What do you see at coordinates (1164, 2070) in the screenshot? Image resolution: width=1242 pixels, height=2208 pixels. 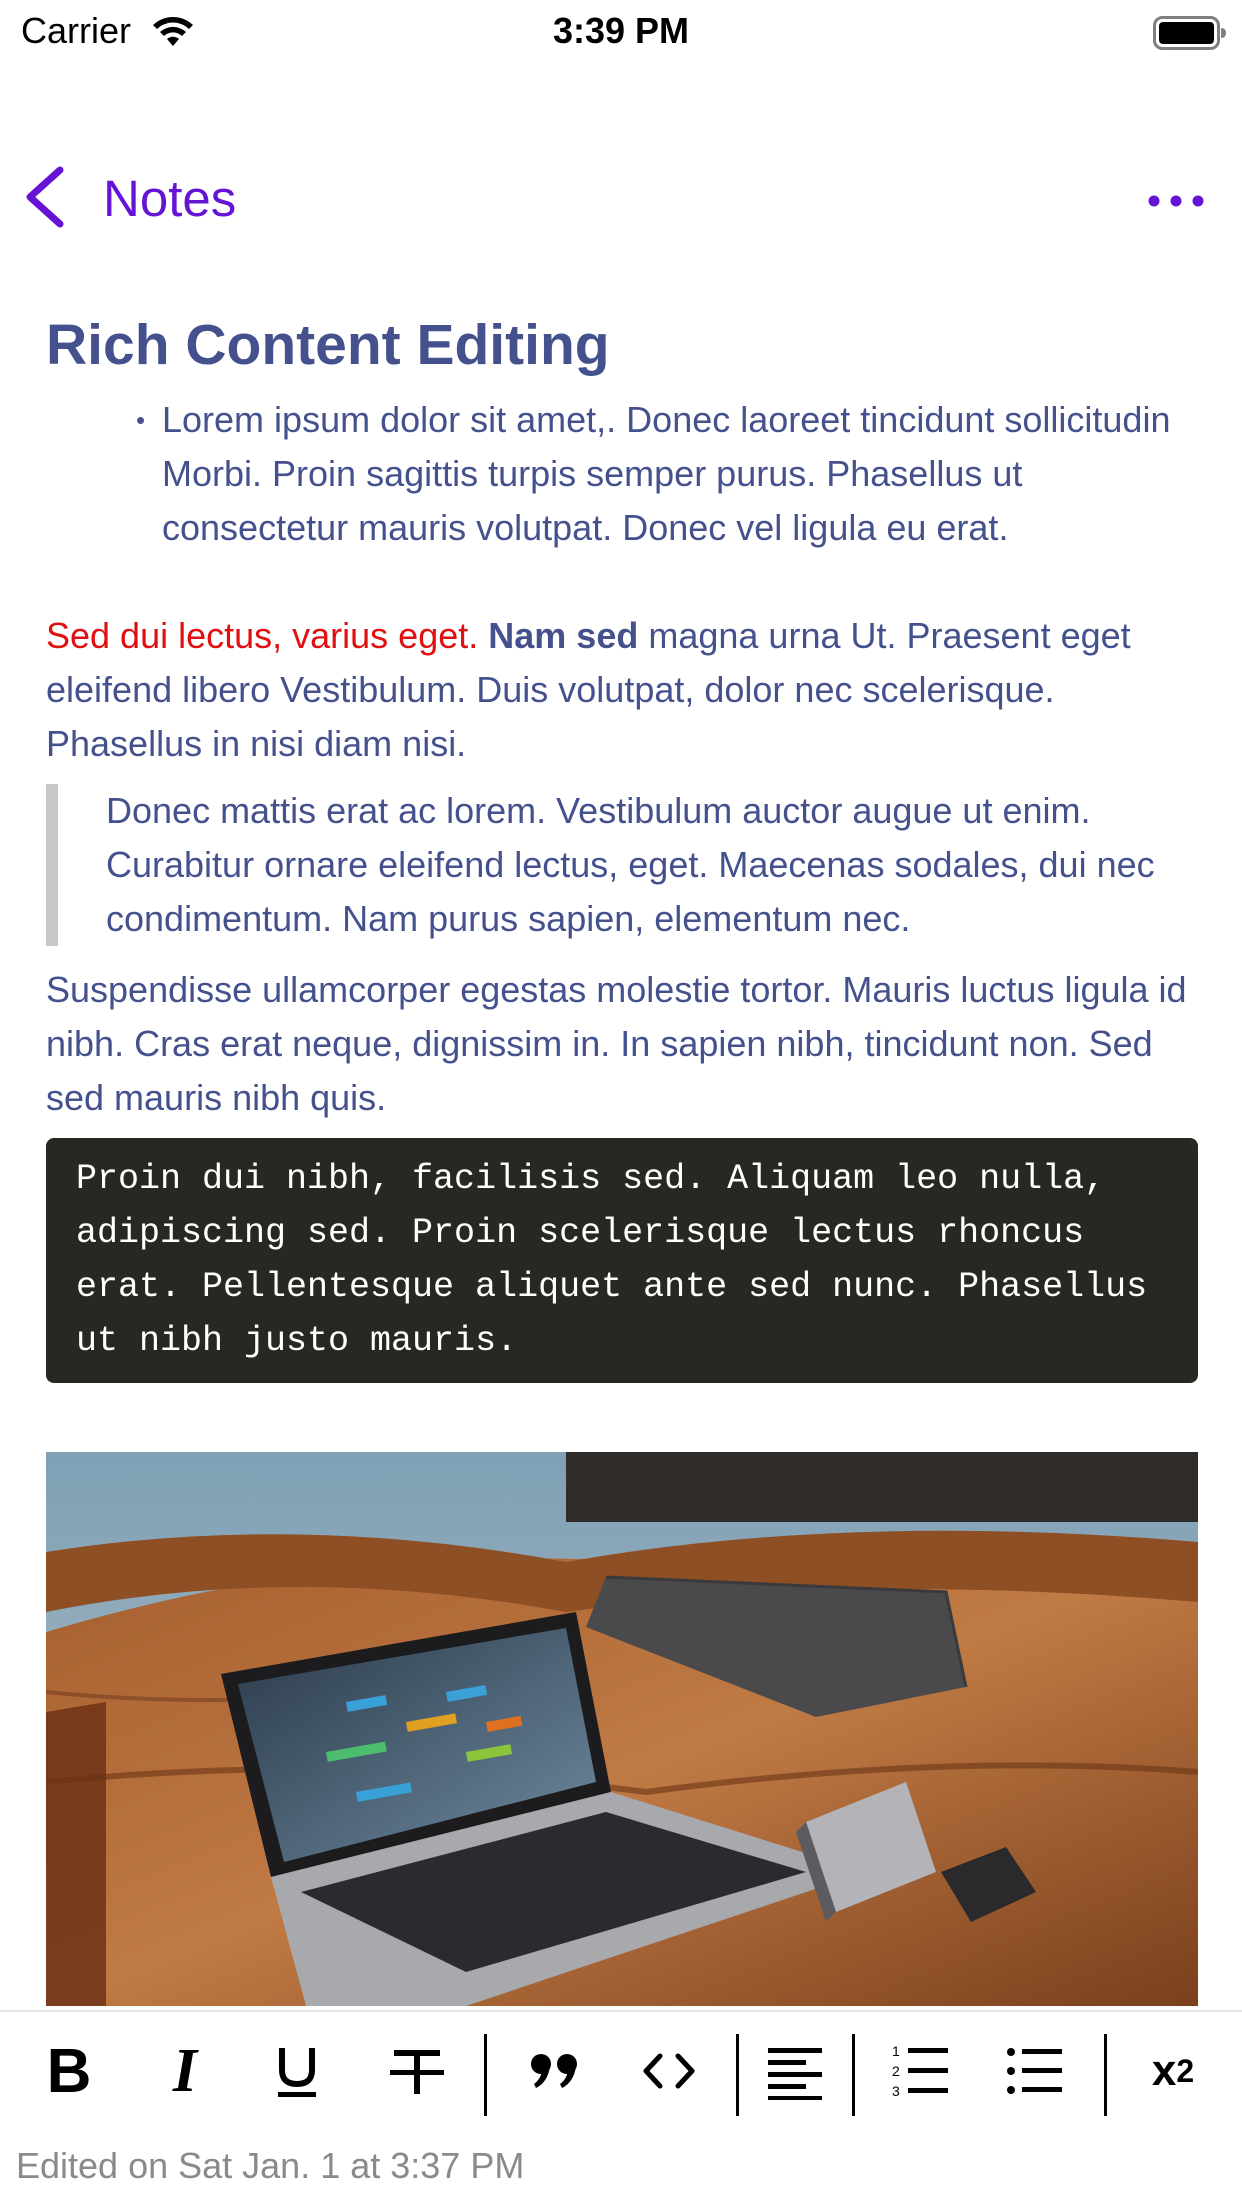 I see `subscript-base: x` at bounding box center [1164, 2070].